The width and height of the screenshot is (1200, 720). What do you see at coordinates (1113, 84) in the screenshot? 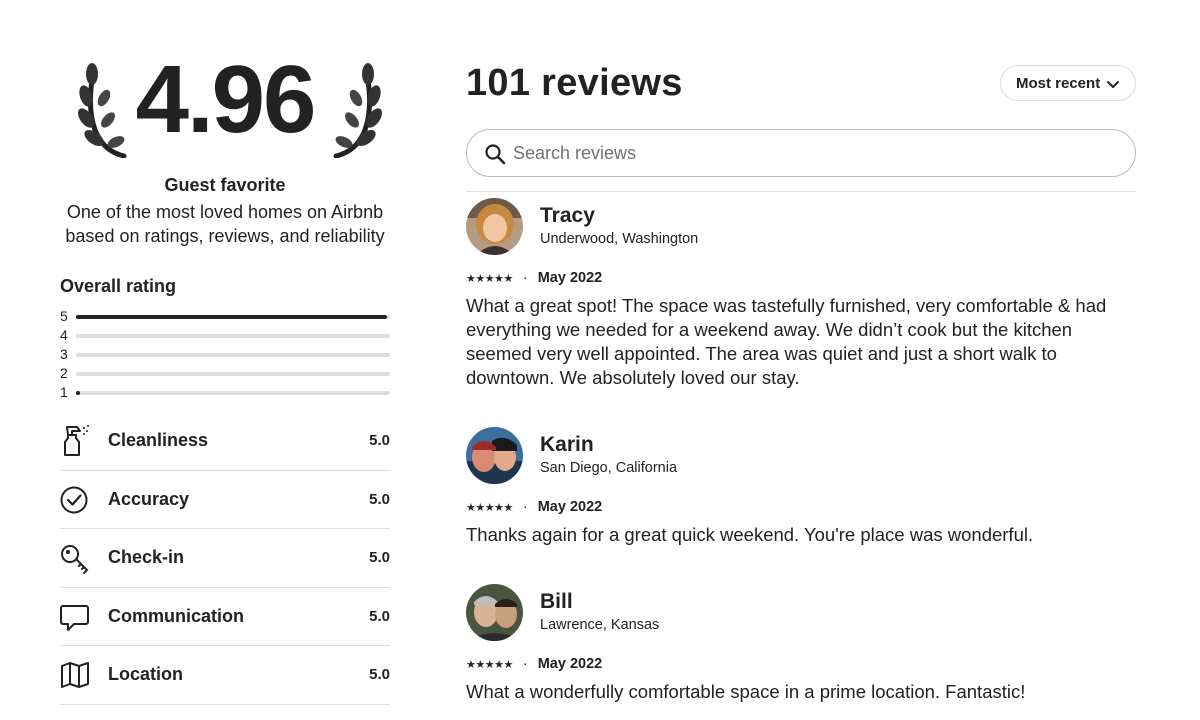
I see `chevron-down-icon` at bounding box center [1113, 84].